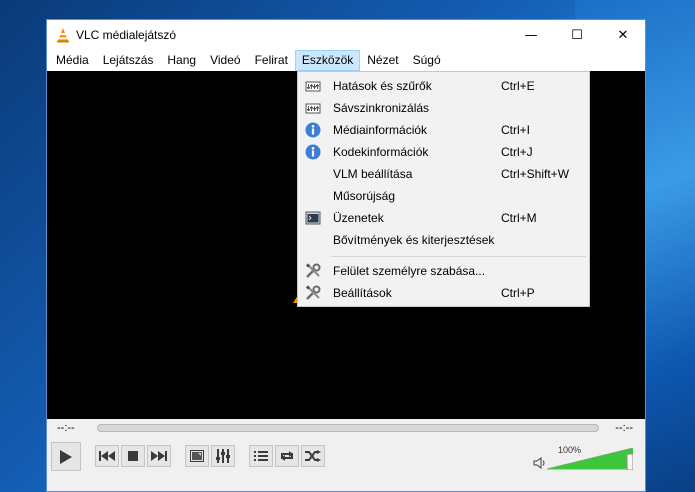 The width and height of the screenshot is (695, 492). What do you see at coordinates (382, 60) in the screenshot?
I see `menu-view: Nézet` at bounding box center [382, 60].